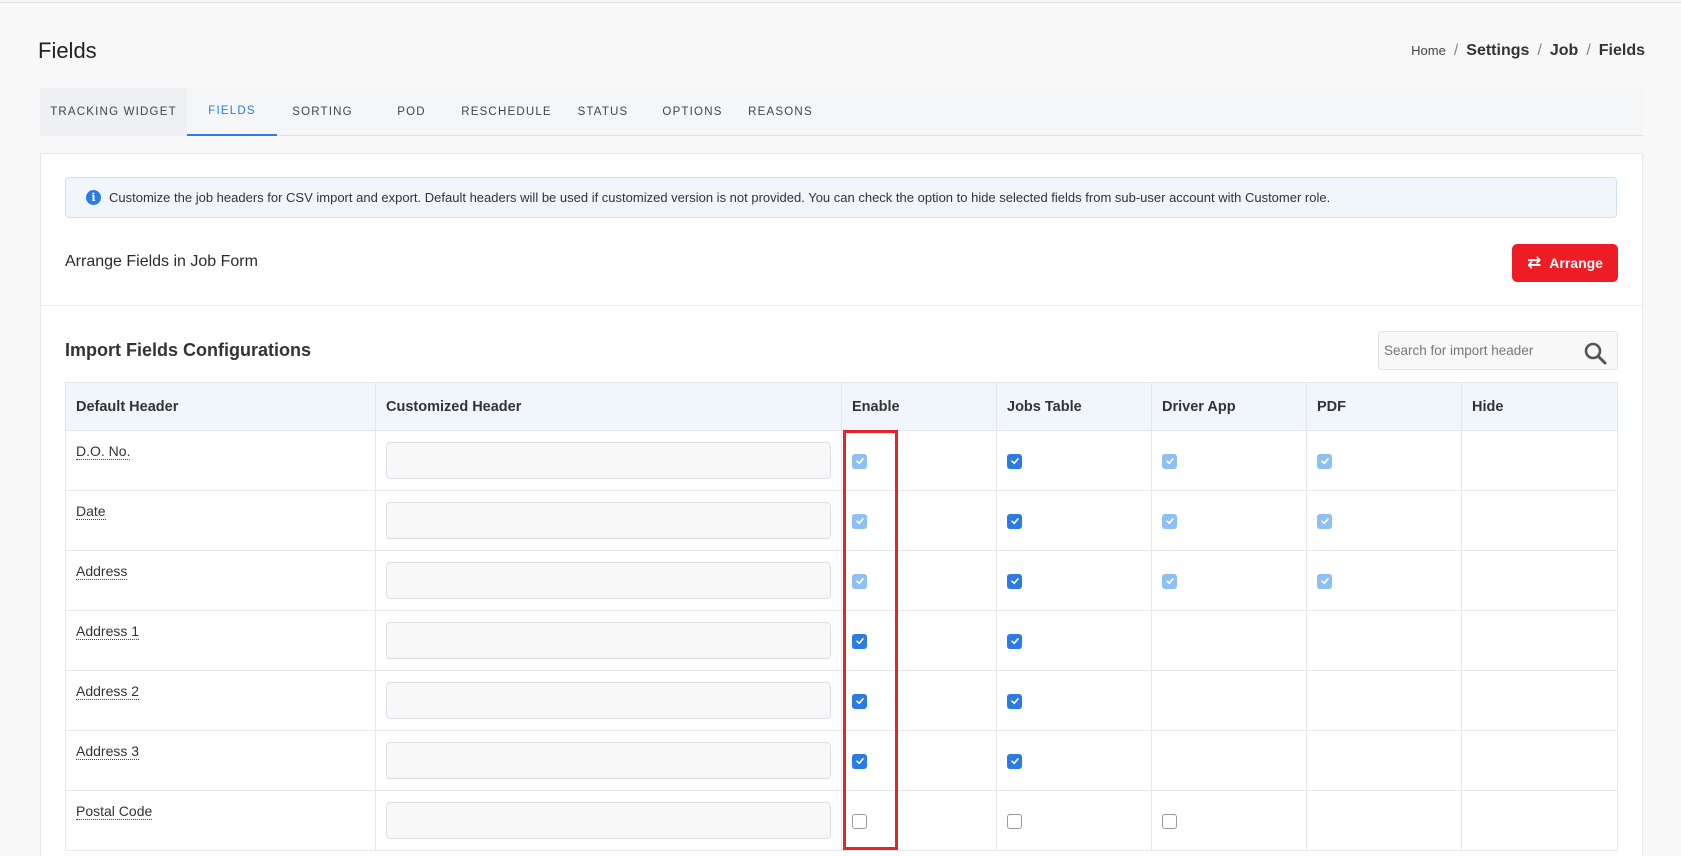  What do you see at coordinates (411, 112) in the screenshot?
I see `tab-pod: POD` at bounding box center [411, 112].